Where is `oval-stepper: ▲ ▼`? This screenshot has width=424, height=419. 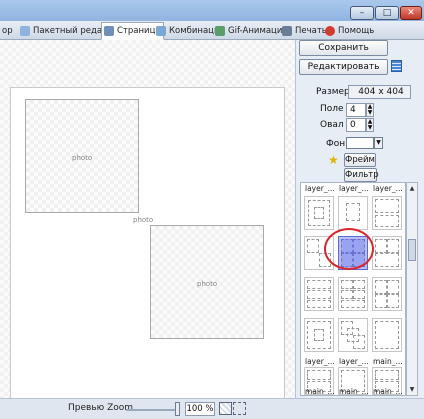 oval-stepper: ▲ ▼ is located at coordinates (370, 125).